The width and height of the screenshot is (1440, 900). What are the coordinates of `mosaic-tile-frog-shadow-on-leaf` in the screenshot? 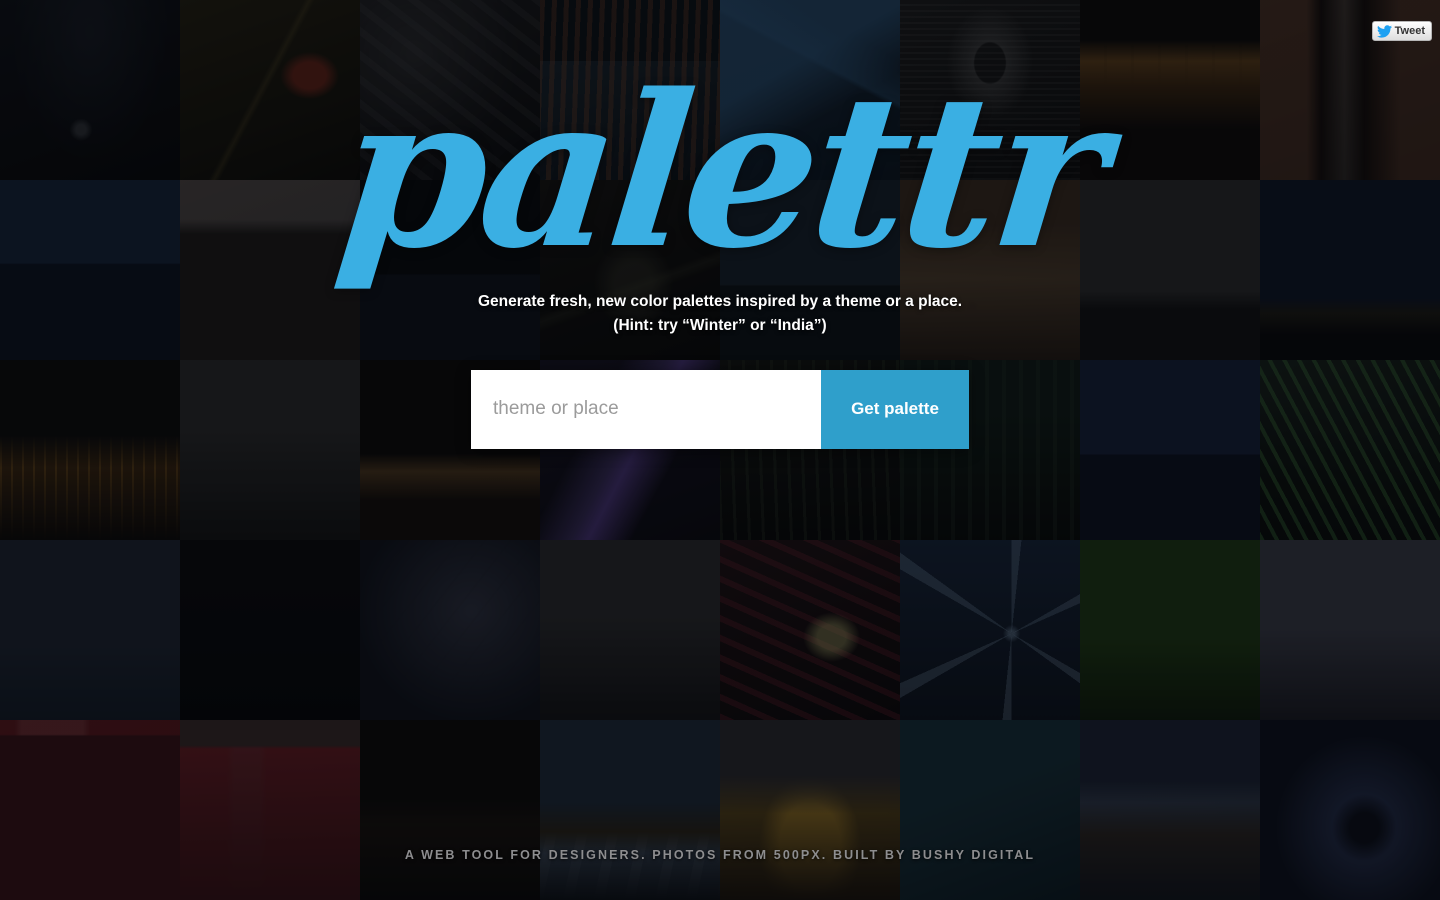 It's located at (1170, 630).